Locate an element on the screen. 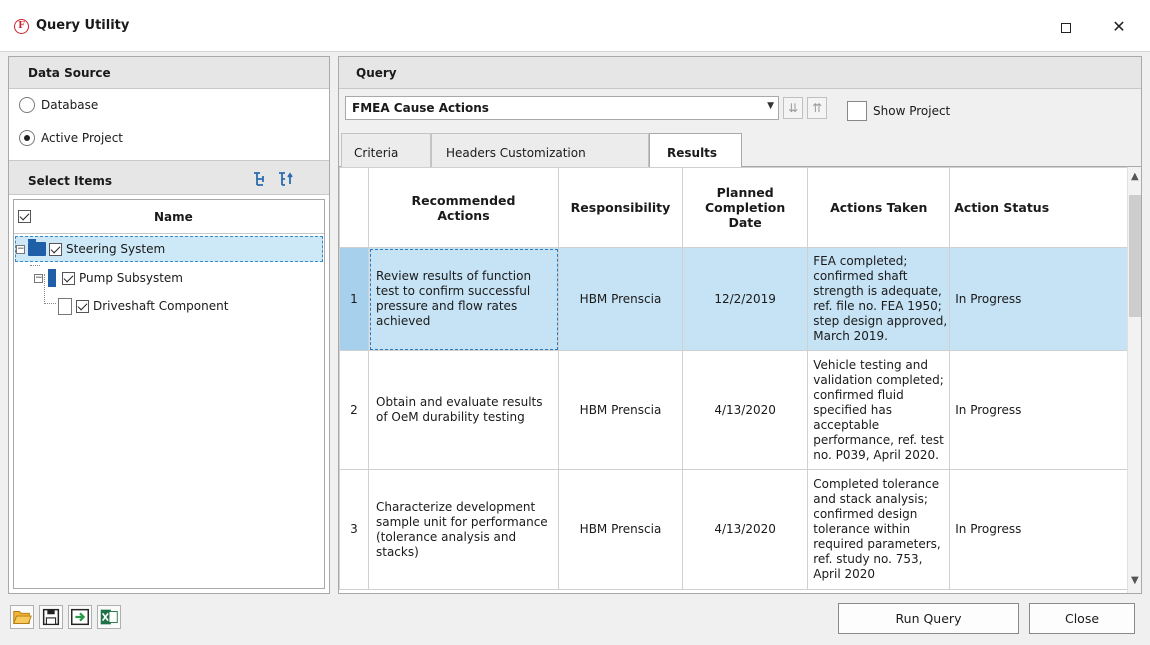 Image resolution: width=1150 pixels, height=645 pixels. tab-criteria: Criteria is located at coordinates (386, 150).